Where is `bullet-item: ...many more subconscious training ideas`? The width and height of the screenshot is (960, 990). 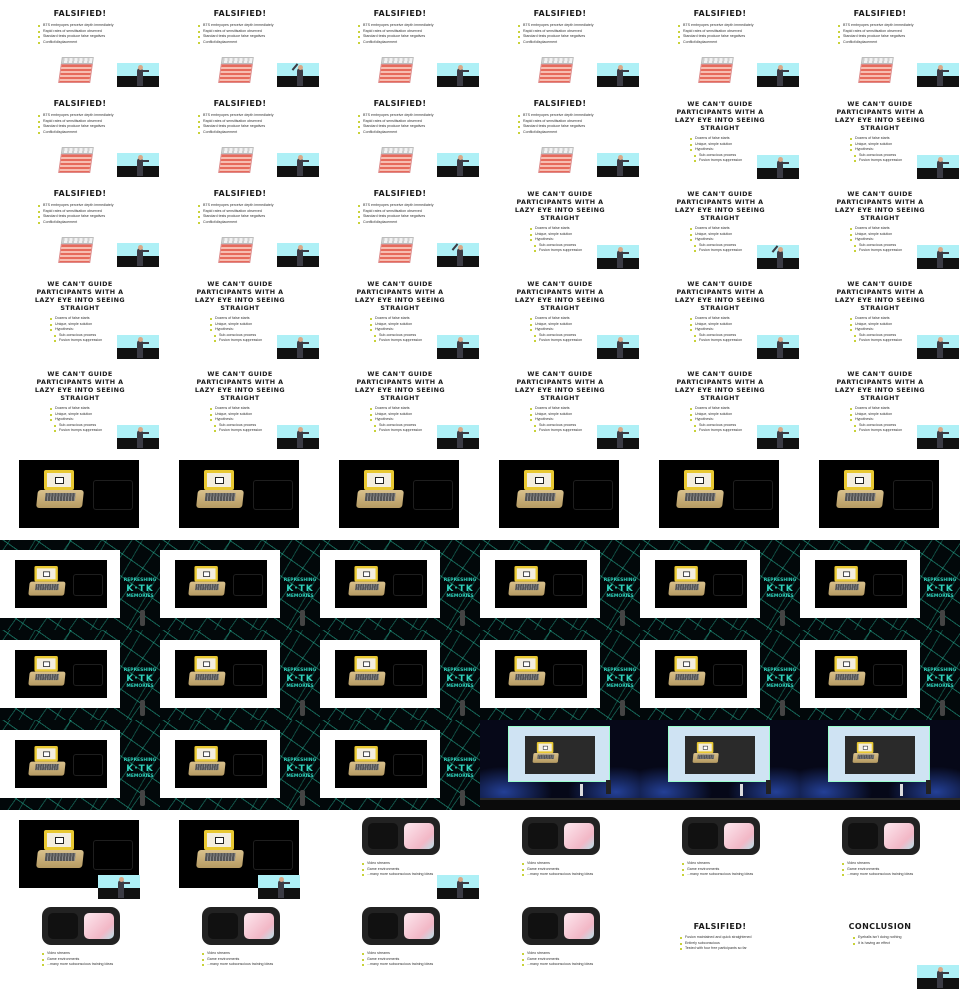
bullet-item: ...many more subconscious training ideas is located at coordinates (397, 965).